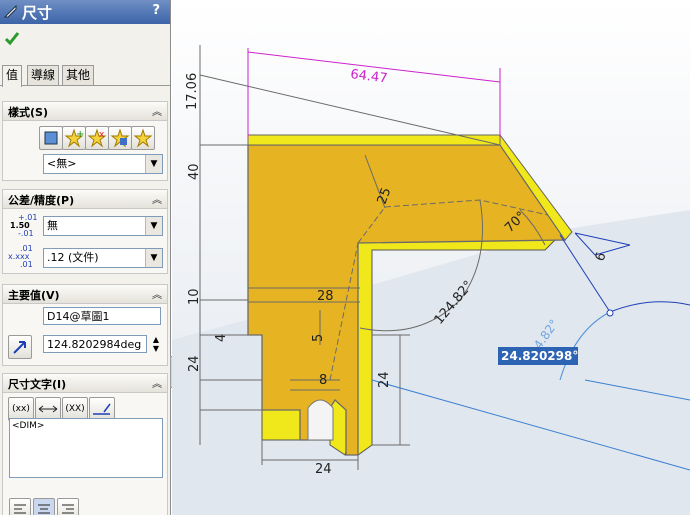 The width and height of the screenshot is (690, 515). I want to click on tol-icon-bot: -.01, so click(26, 233).